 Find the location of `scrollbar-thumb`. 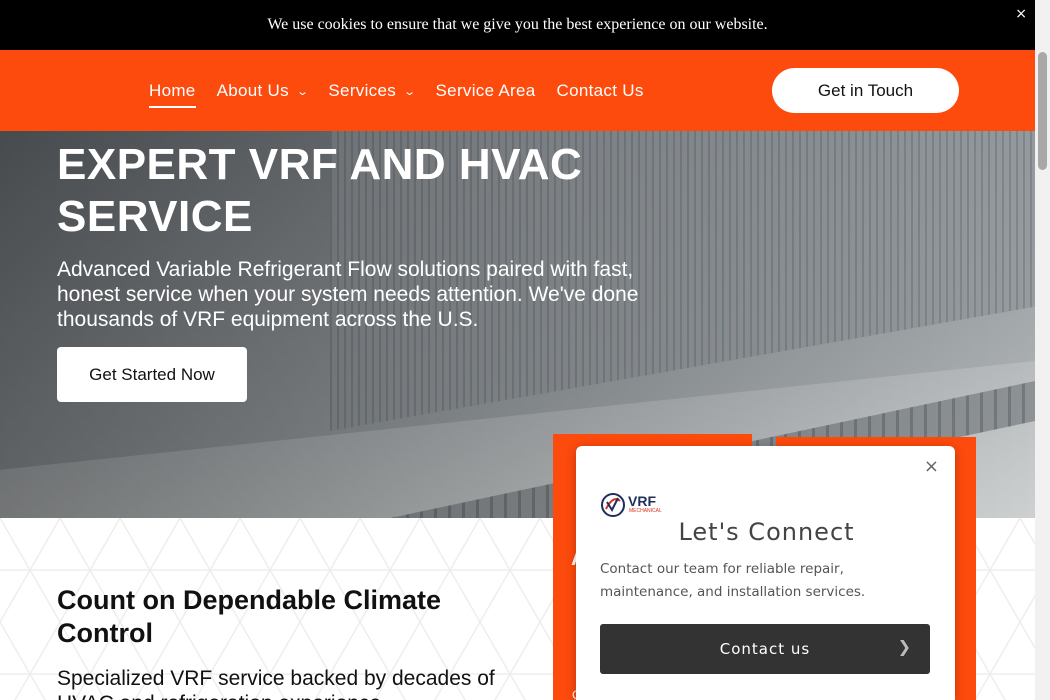

scrollbar-thumb is located at coordinates (1042, 111).